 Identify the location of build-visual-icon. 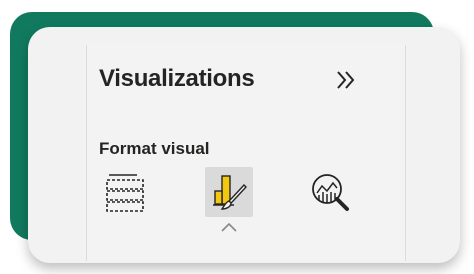
(125, 193).